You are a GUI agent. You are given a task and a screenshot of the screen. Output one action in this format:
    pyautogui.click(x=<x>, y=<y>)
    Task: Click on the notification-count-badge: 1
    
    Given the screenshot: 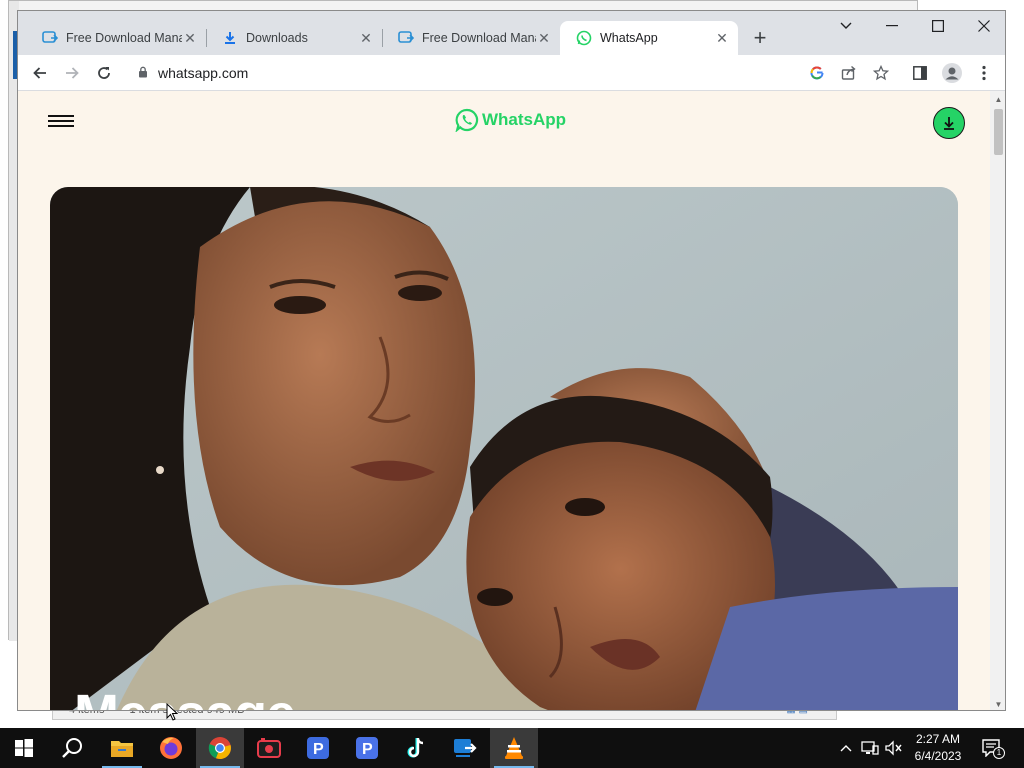 What is the action you would take?
    pyautogui.click(x=999, y=753)
    